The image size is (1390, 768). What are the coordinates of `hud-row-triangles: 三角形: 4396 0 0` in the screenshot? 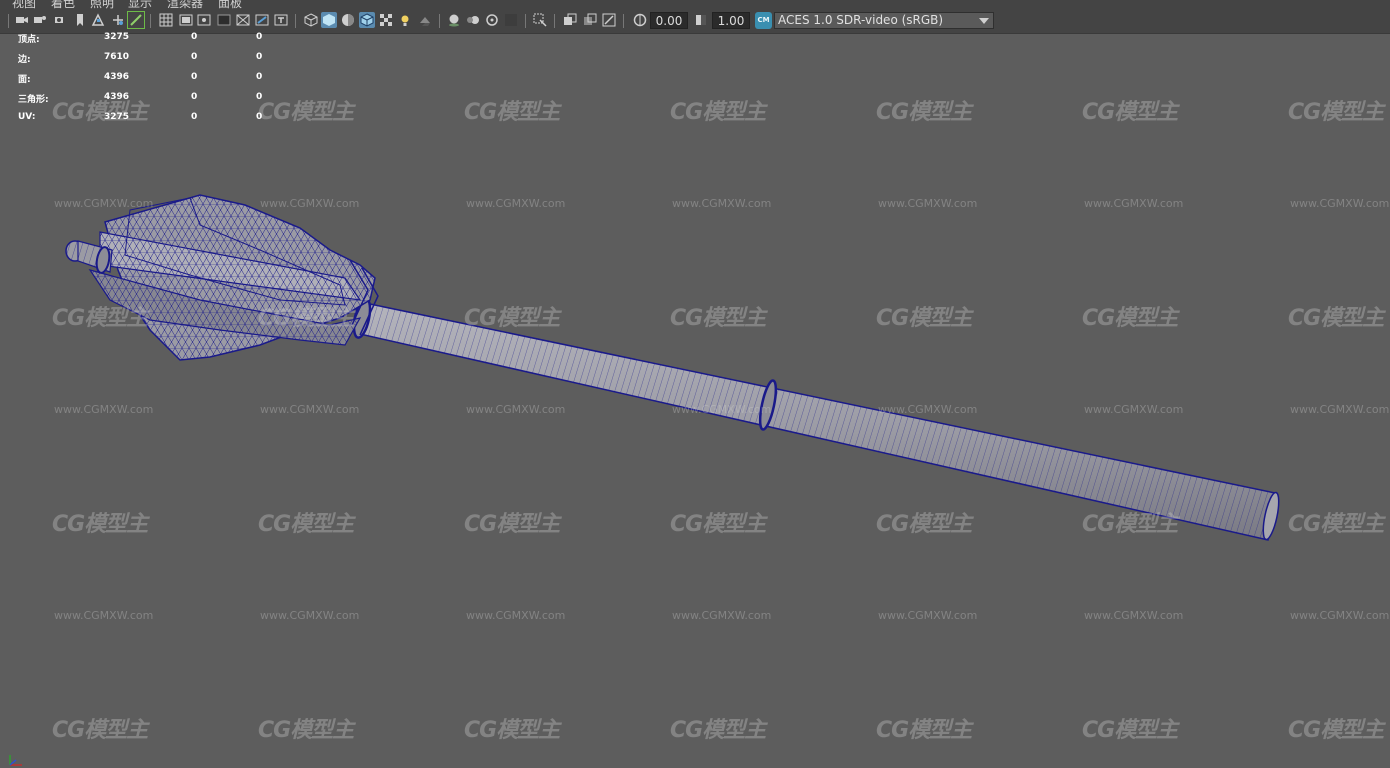 It's located at (140, 98).